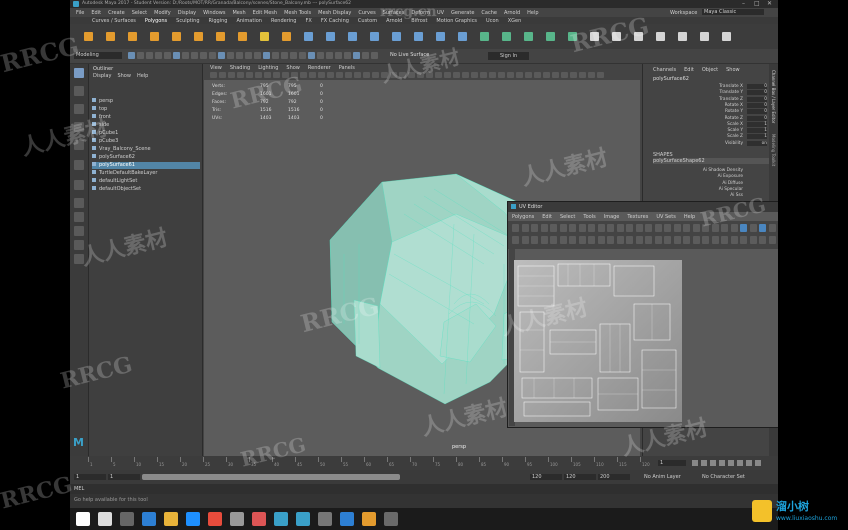 This screenshot has width=848, height=530. I want to click on outliner-item: polySurface61, so click(146, 165).